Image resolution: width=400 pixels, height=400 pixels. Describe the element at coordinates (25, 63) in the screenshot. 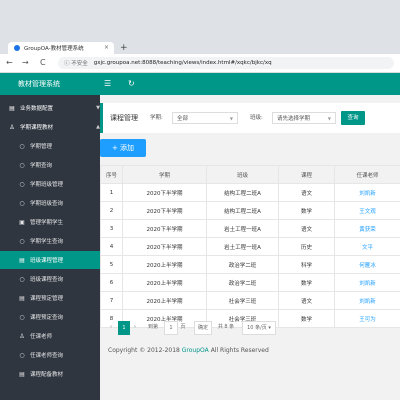

I see `forward-icon: →` at that location.